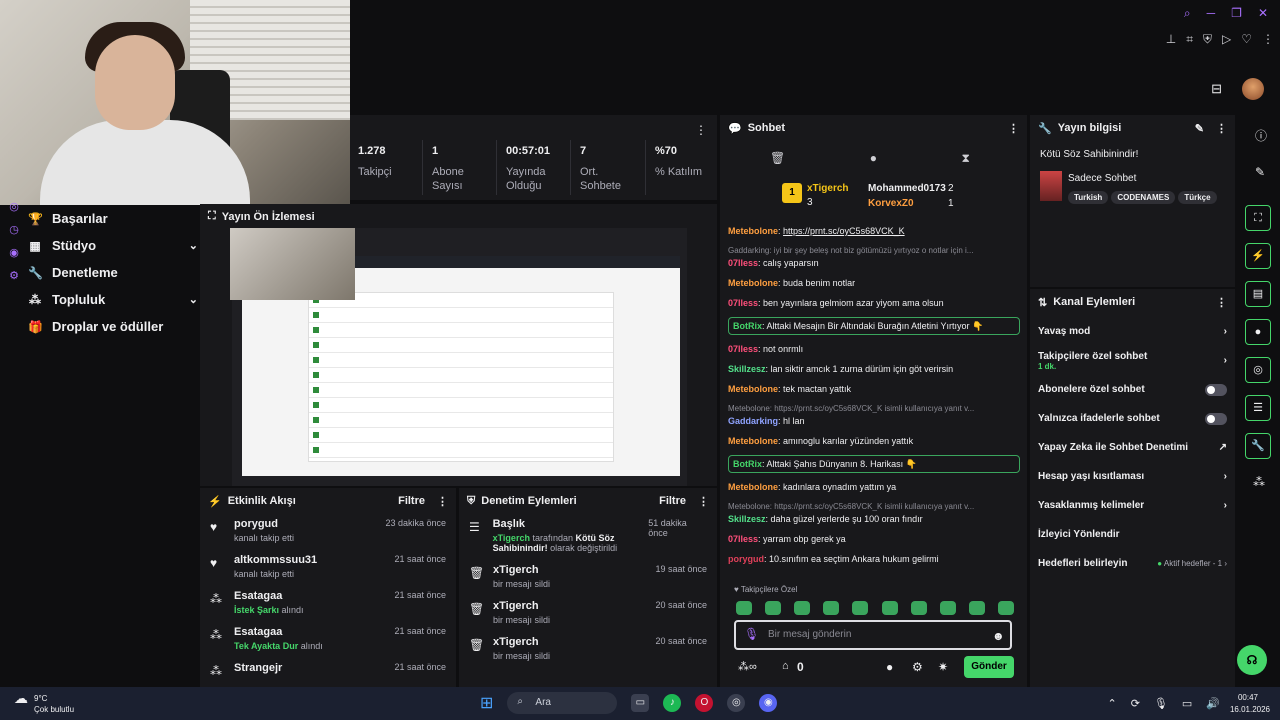 The image size is (1280, 720). What do you see at coordinates (1258, 408) in the screenshot?
I see `rail-button-list: ☰` at bounding box center [1258, 408].